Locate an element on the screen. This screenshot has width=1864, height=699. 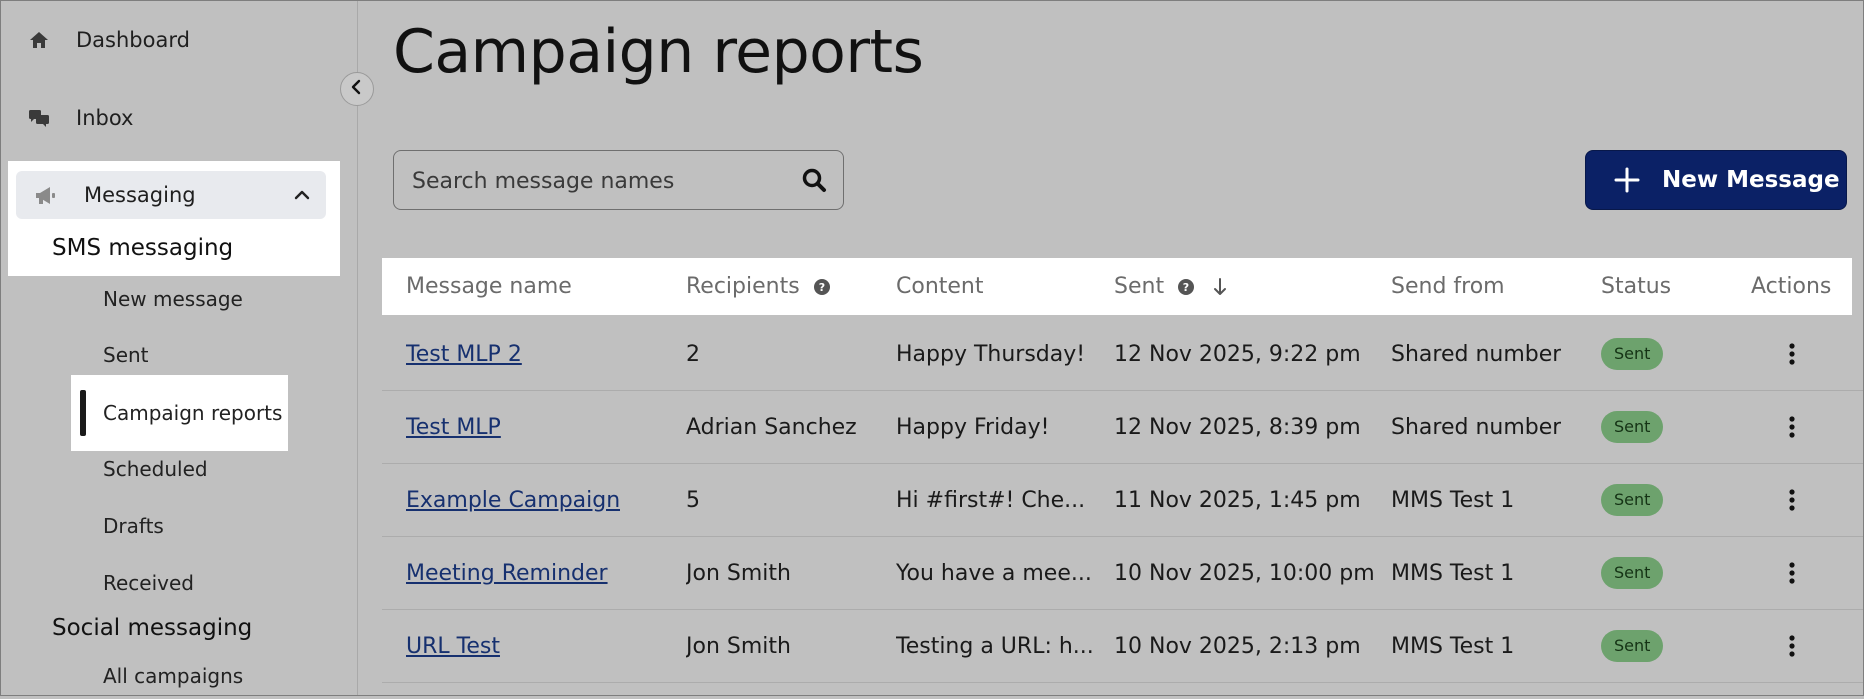
header-label: Sent is located at coordinates (1139, 286).